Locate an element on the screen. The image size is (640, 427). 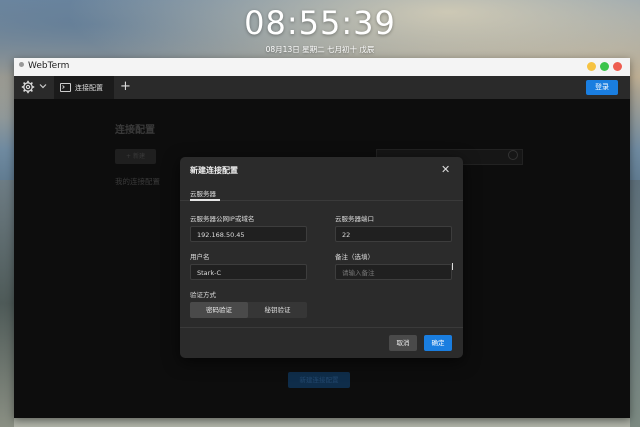
wallpaper-rocks-right is located at coordinates (635, 303).